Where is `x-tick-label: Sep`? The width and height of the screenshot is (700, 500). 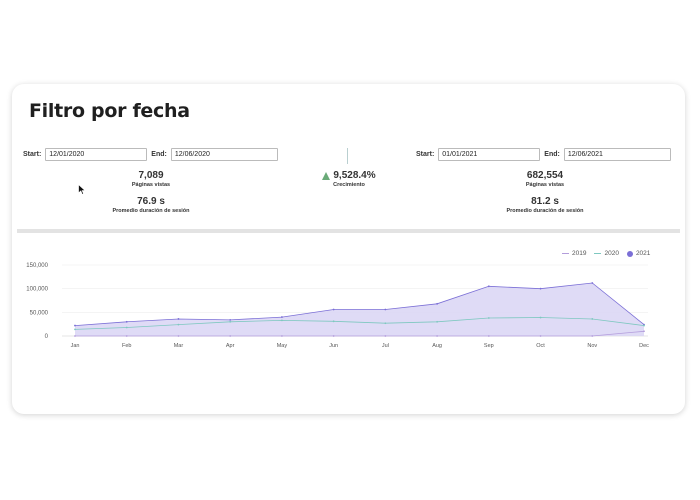
x-tick-label: Sep is located at coordinates (489, 346).